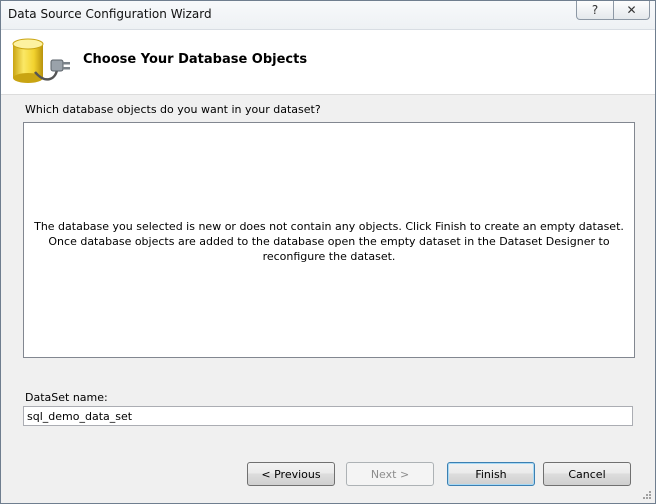  Describe the element at coordinates (491, 474) in the screenshot. I see `finish-button: Finish` at that location.